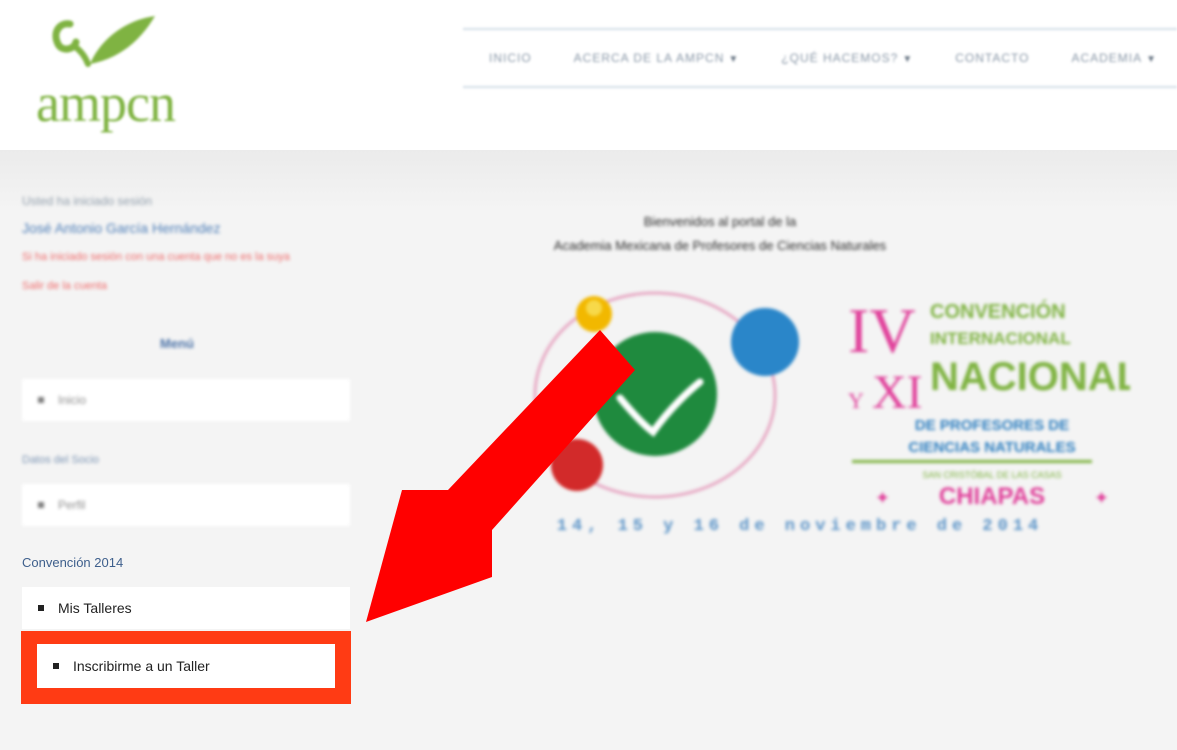 The height and width of the screenshot is (750, 1177). What do you see at coordinates (121, 228) in the screenshot?
I see `user-name-link: José Antonio García Hernández` at bounding box center [121, 228].